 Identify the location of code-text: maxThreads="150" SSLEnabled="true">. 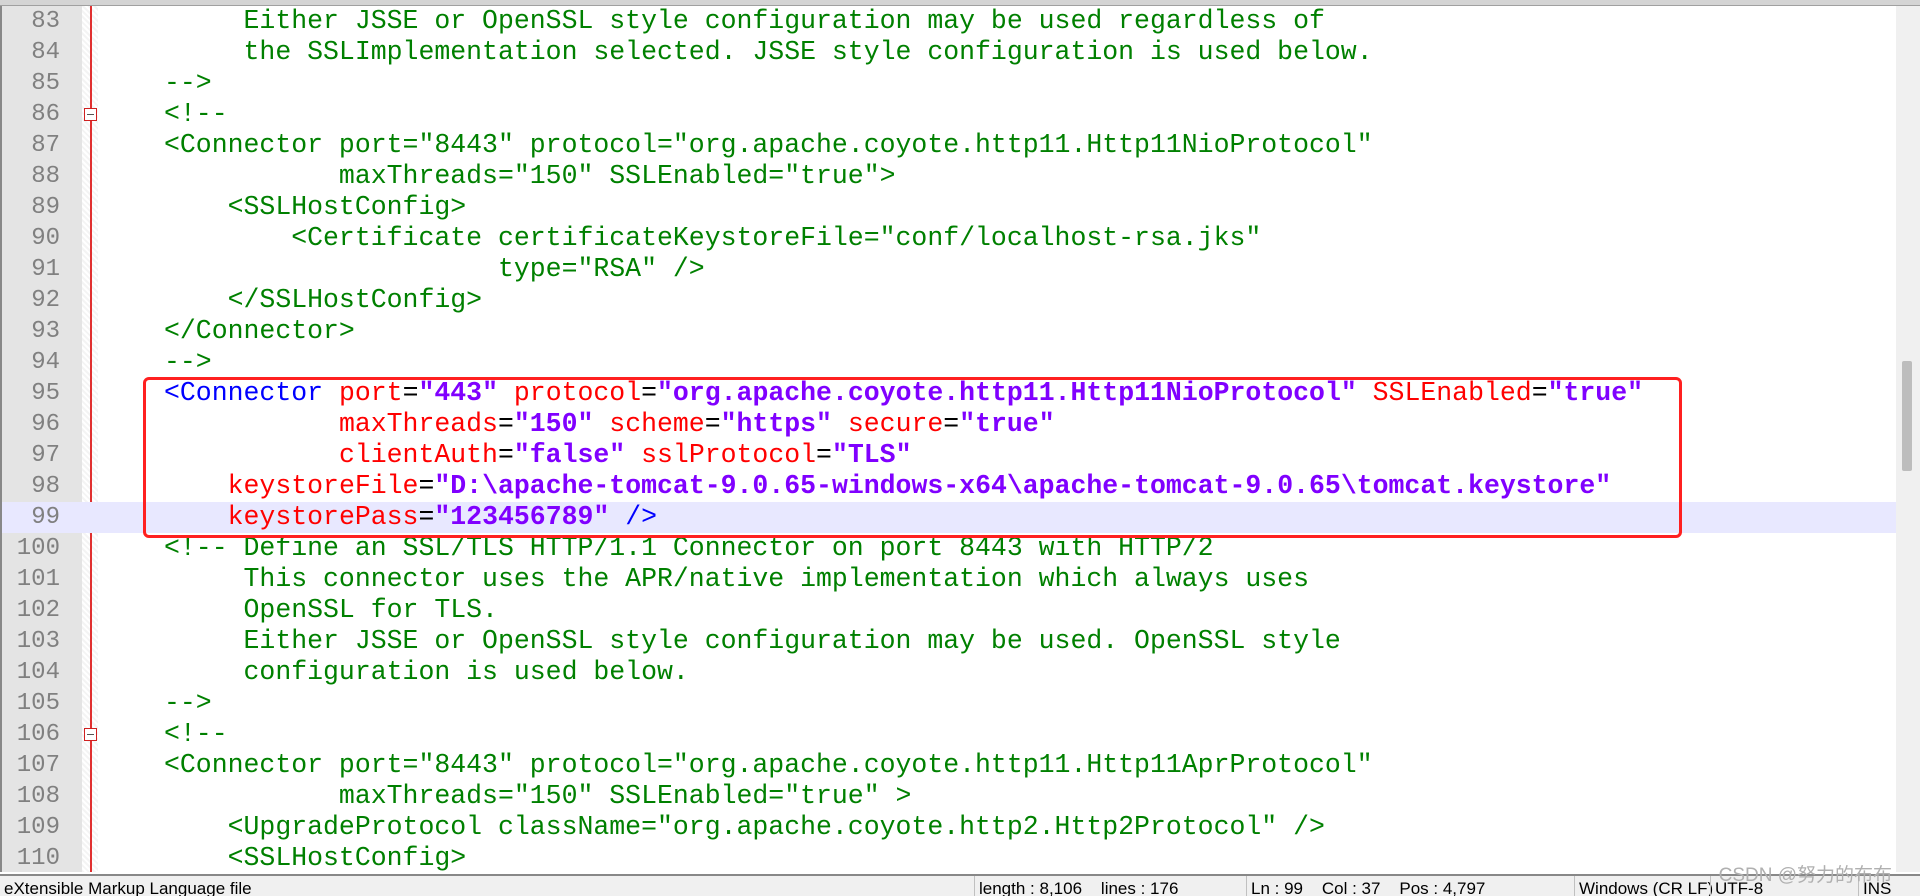
(530, 176).